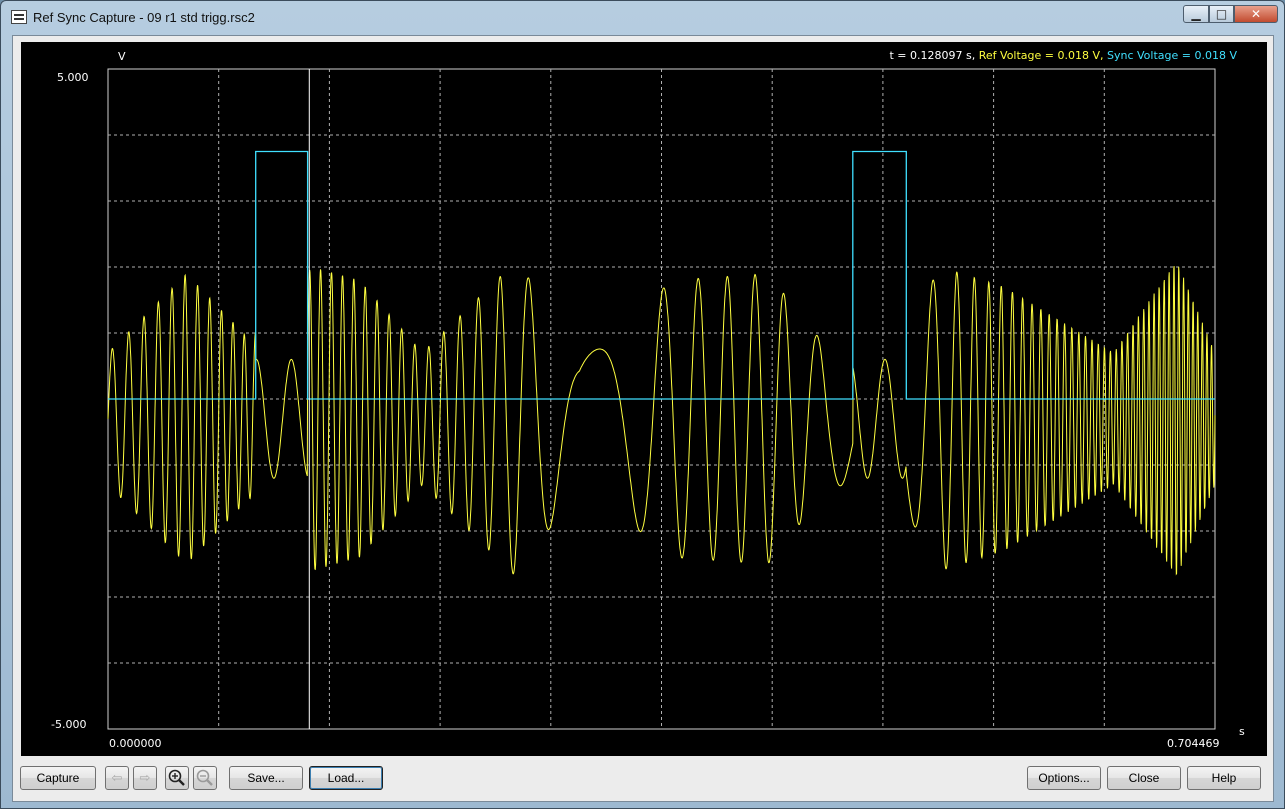 The width and height of the screenshot is (1285, 809). I want to click on back-icon: ⇦, so click(117, 778).